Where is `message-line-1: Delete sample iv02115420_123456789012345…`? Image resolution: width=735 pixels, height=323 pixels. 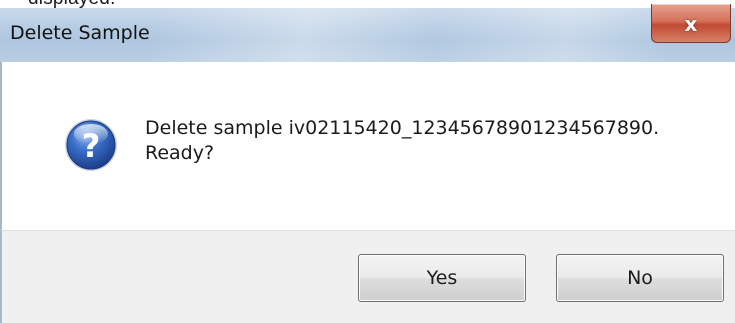
message-line-1: Delete sample iv02115420_123456789012345… is located at coordinates (402, 128).